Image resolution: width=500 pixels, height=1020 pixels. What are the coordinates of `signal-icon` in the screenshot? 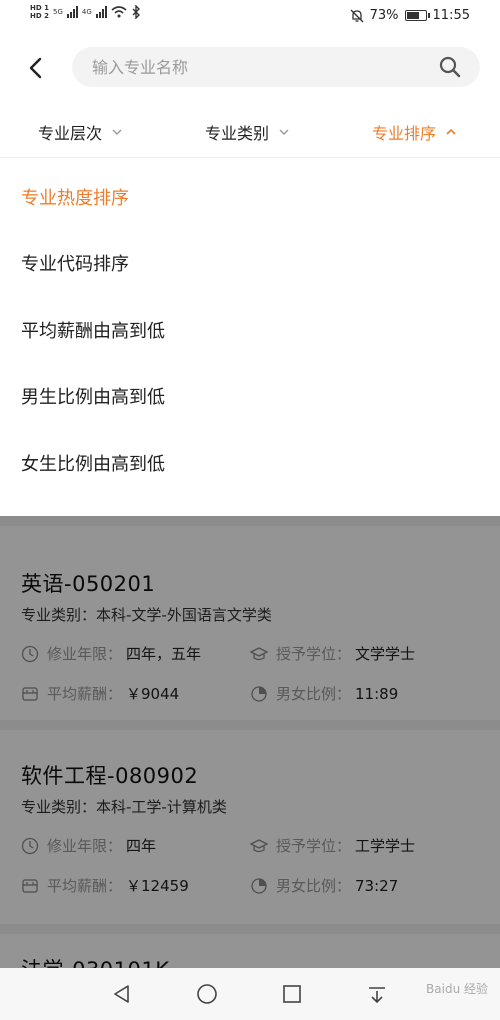 It's located at (72, 12).